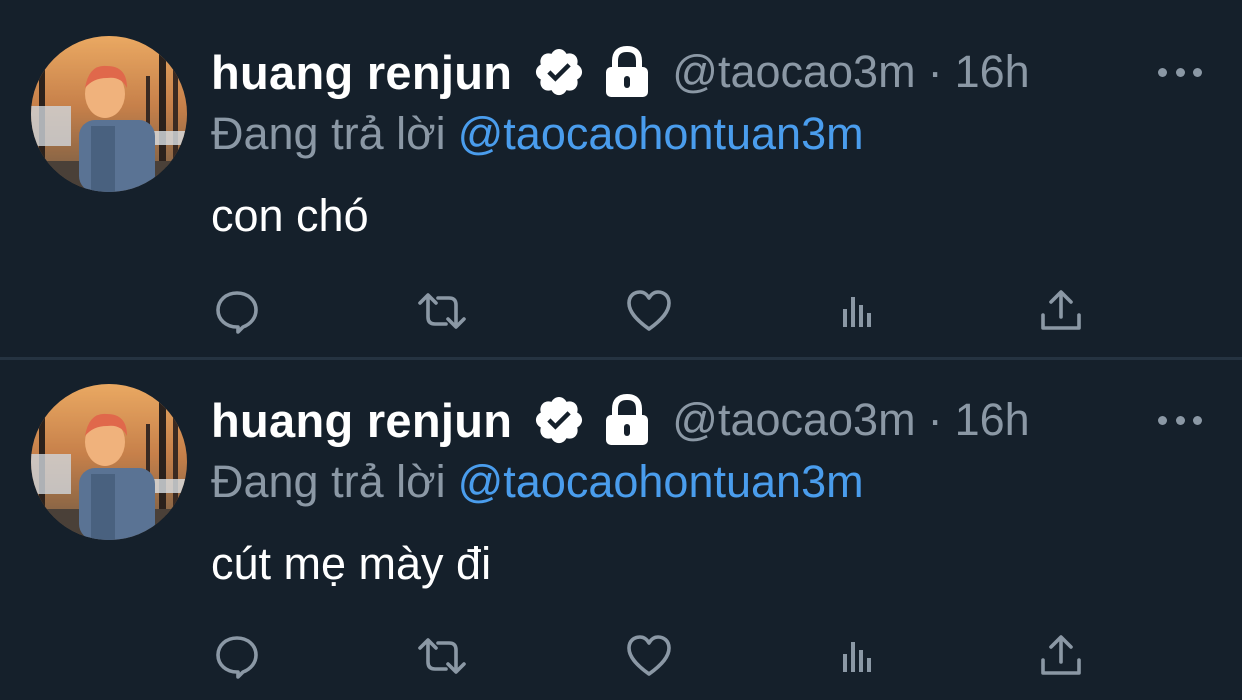 This screenshot has height=700, width=1242. I want to click on tweet-text: cút mẹ mày đi, so click(351, 563).